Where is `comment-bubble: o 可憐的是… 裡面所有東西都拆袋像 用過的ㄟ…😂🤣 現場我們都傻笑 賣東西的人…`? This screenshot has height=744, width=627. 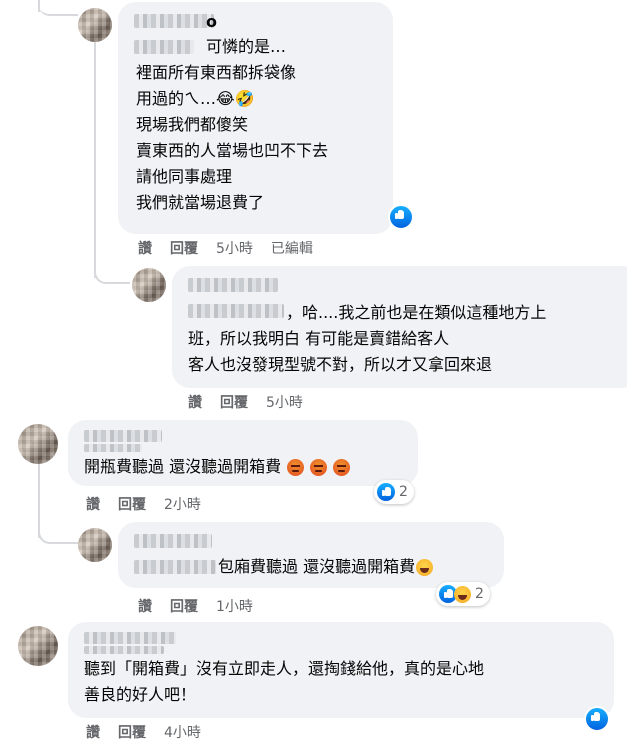 comment-bubble: o 可憐的是… 裡面所有東西都拆袋像 用過的ㄟ…😂🤣 現場我們都傻笑 賣東西的人… is located at coordinates (255, 118).